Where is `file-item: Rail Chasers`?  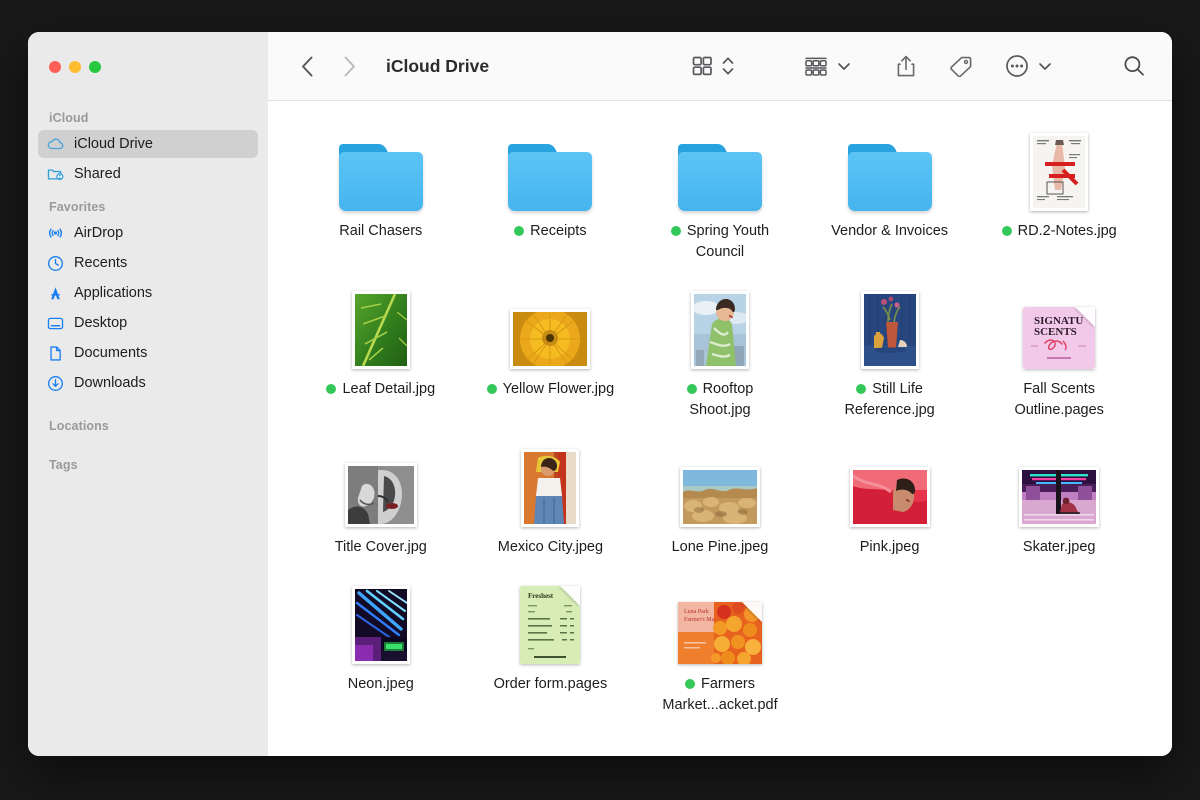
file-item: Rail Chasers is located at coordinates (381, 193).